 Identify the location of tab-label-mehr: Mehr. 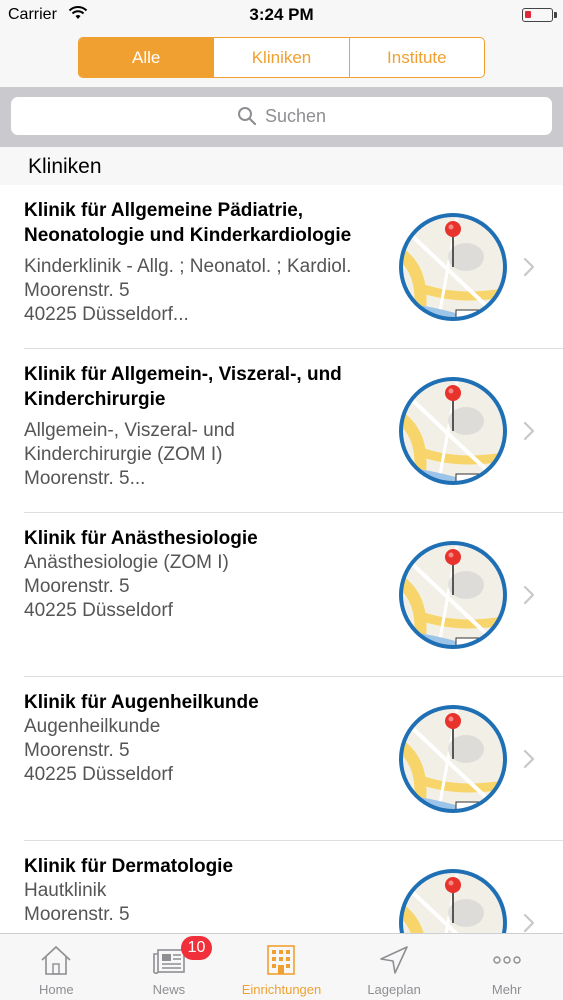
(506, 989).